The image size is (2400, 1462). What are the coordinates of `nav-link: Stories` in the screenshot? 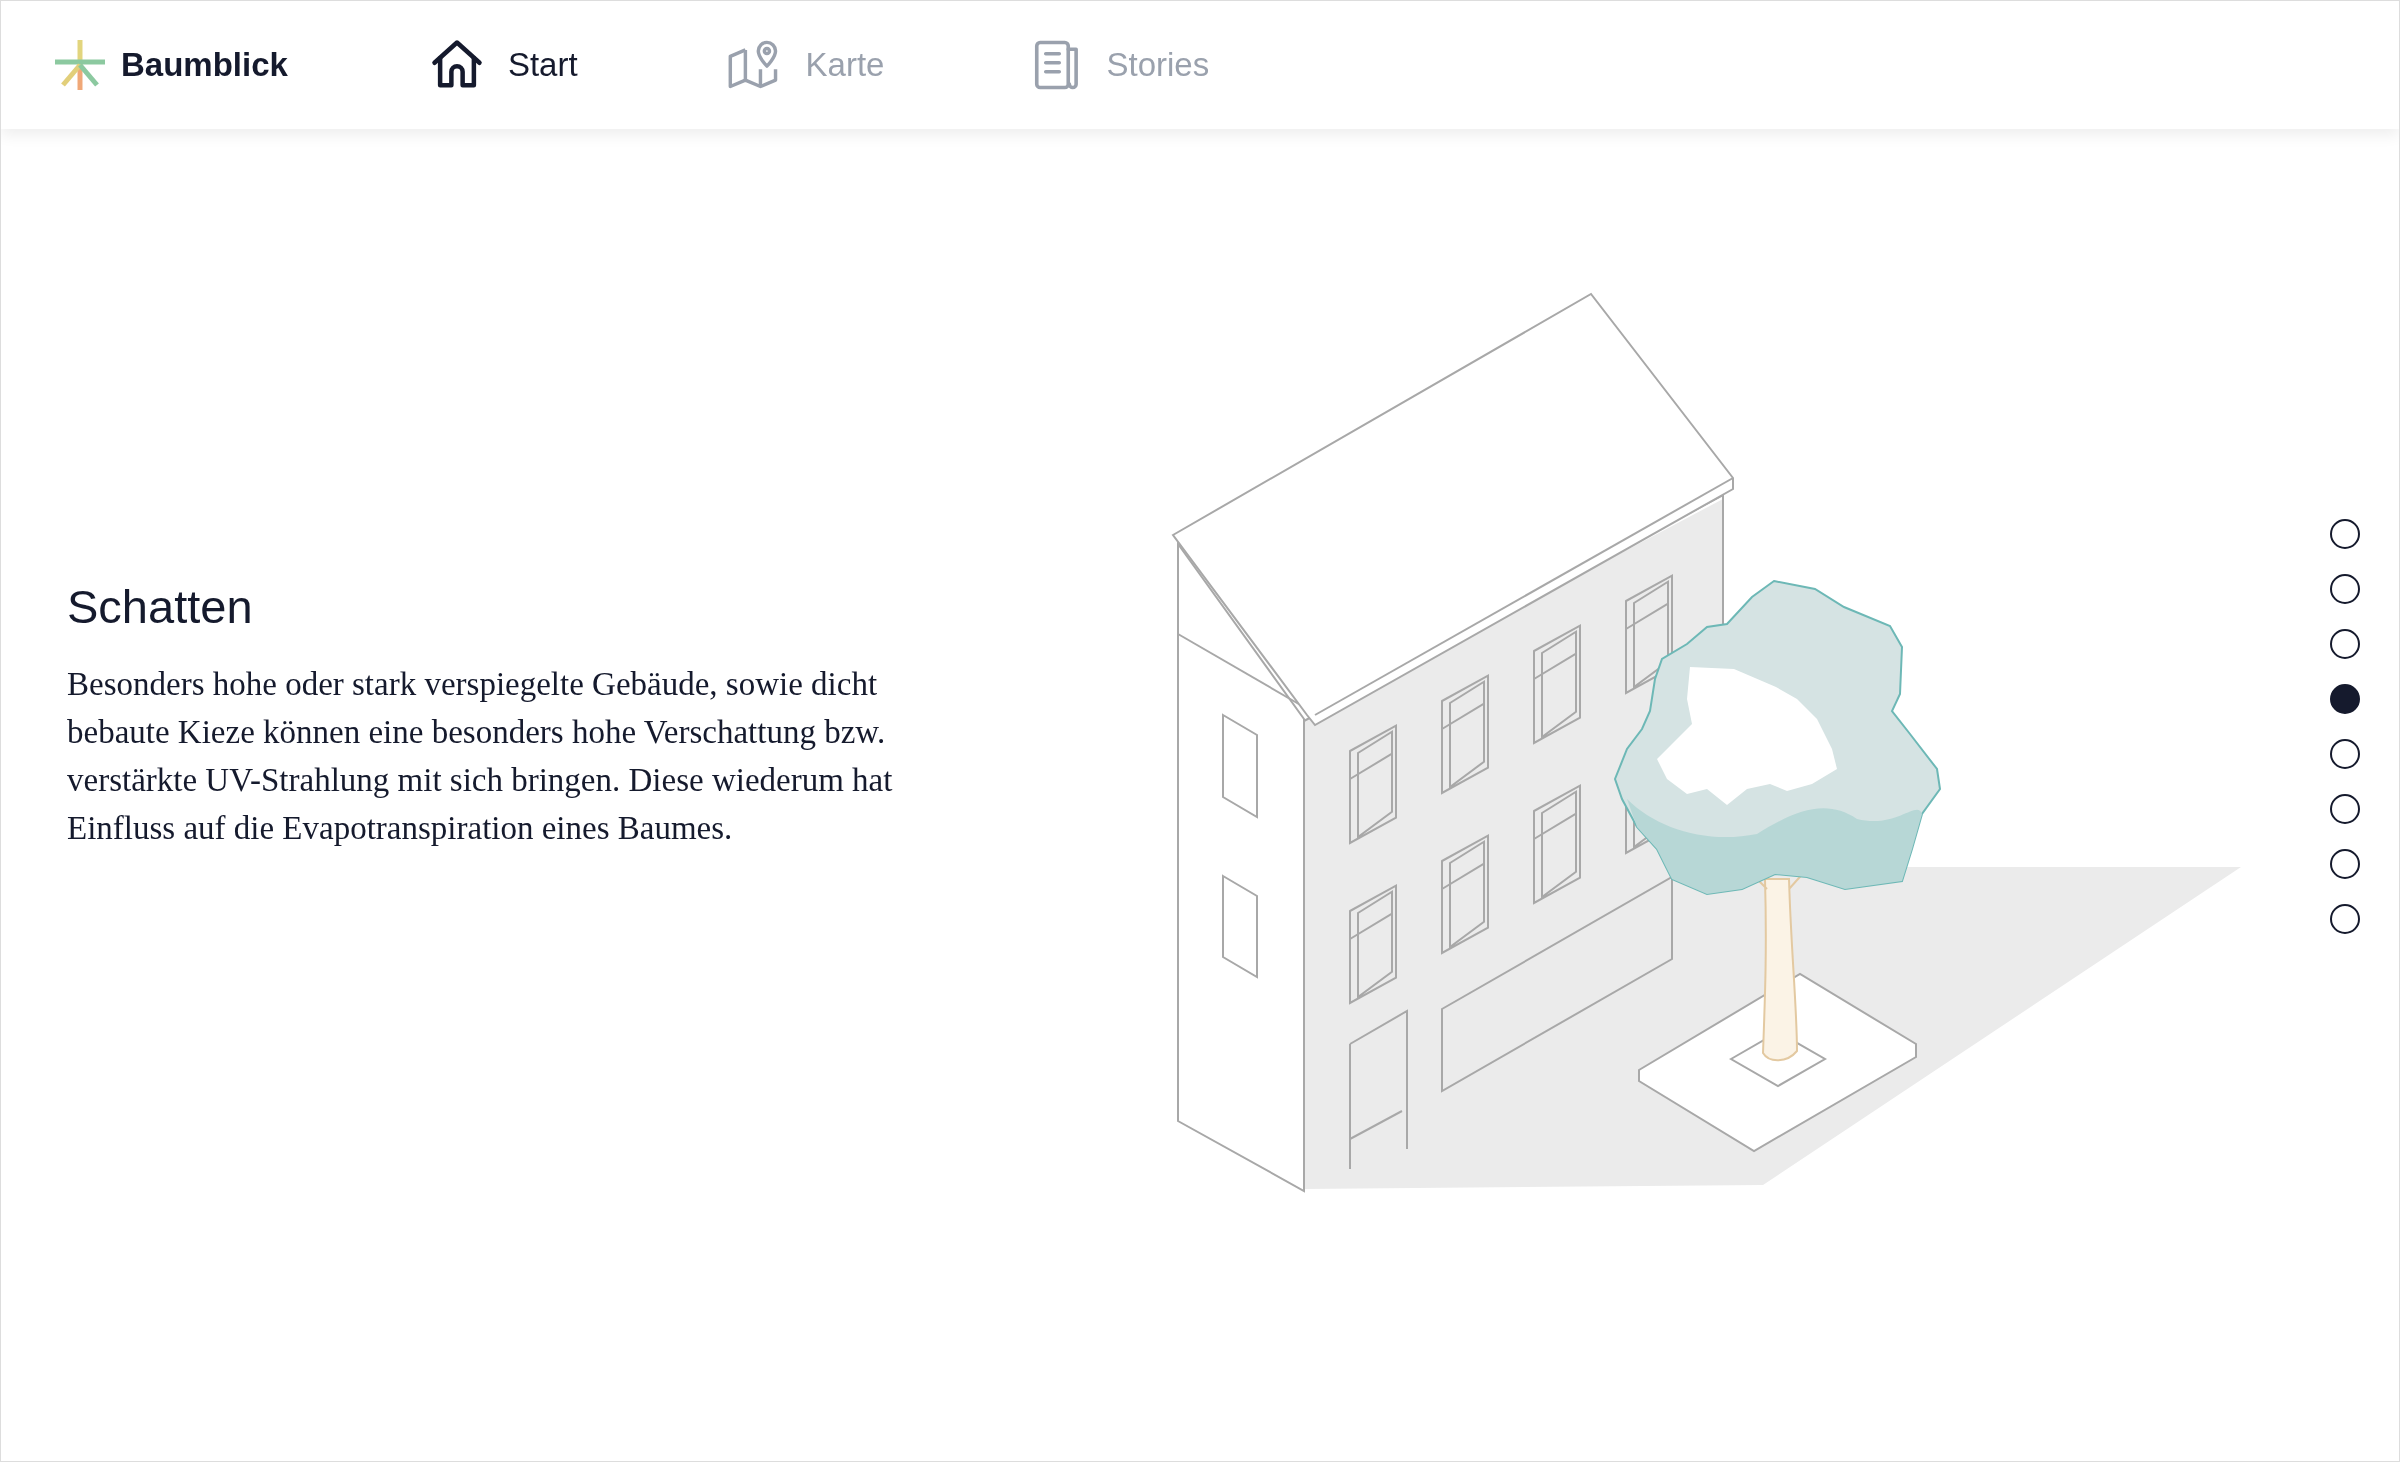 It's located at (1121, 65).